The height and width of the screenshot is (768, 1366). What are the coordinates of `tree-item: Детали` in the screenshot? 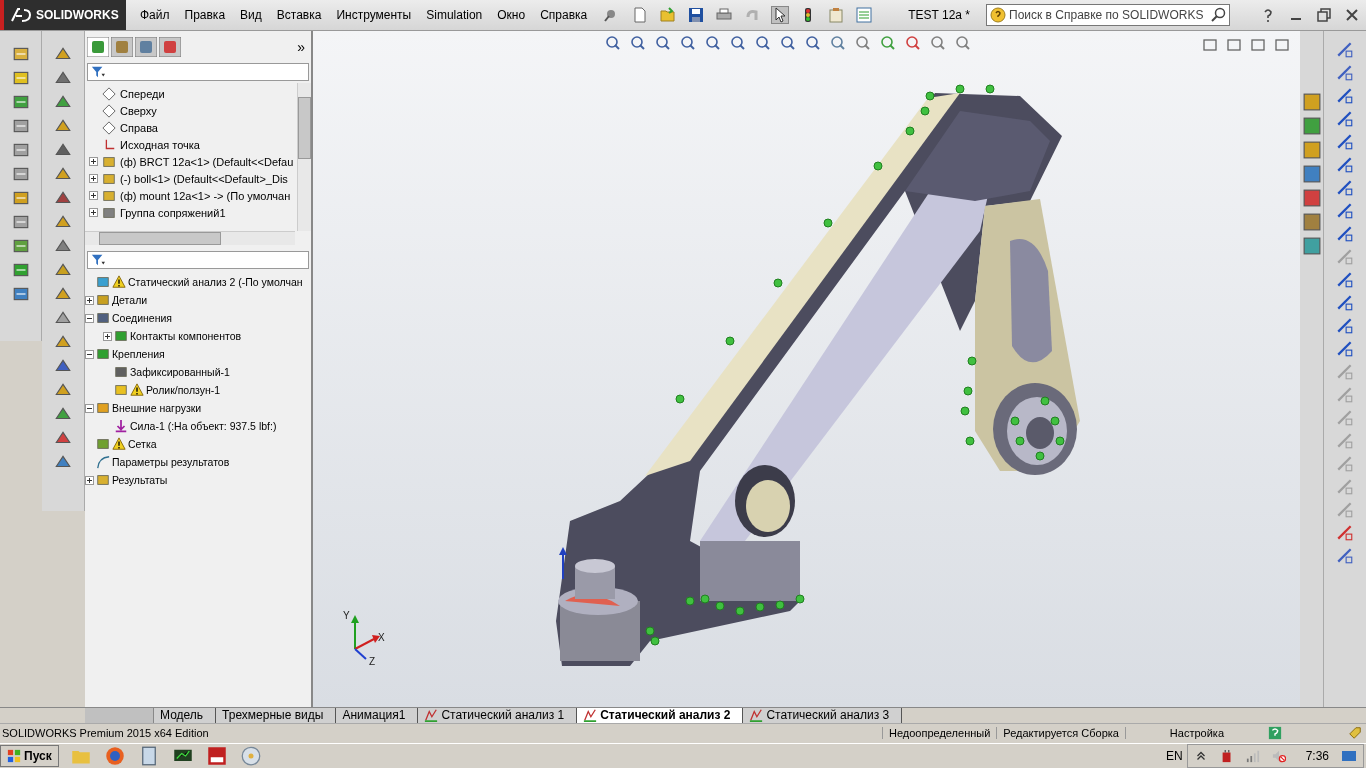 It's located at (130, 300).